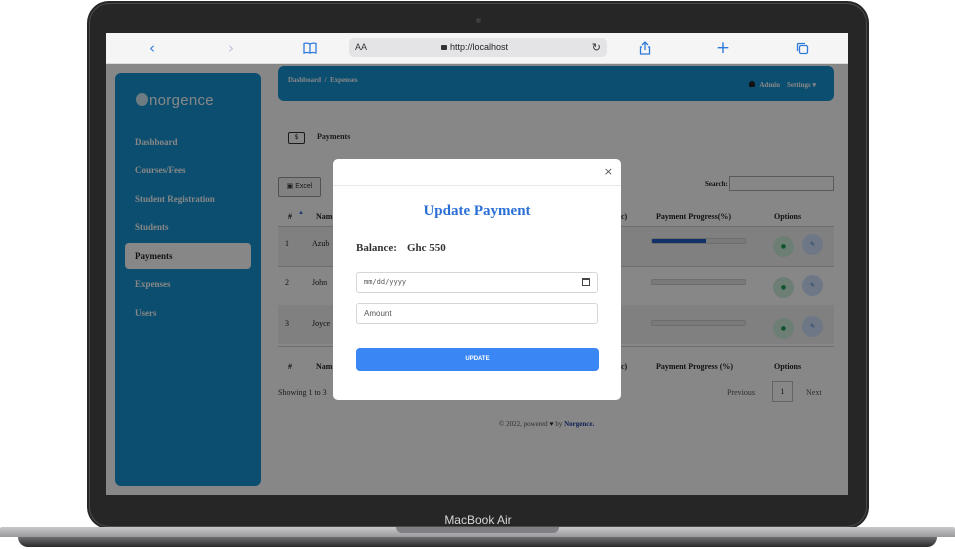 The height and width of the screenshot is (549, 955). What do you see at coordinates (478, 519) in the screenshot?
I see `laptop-chin: MacBook Air` at bounding box center [478, 519].